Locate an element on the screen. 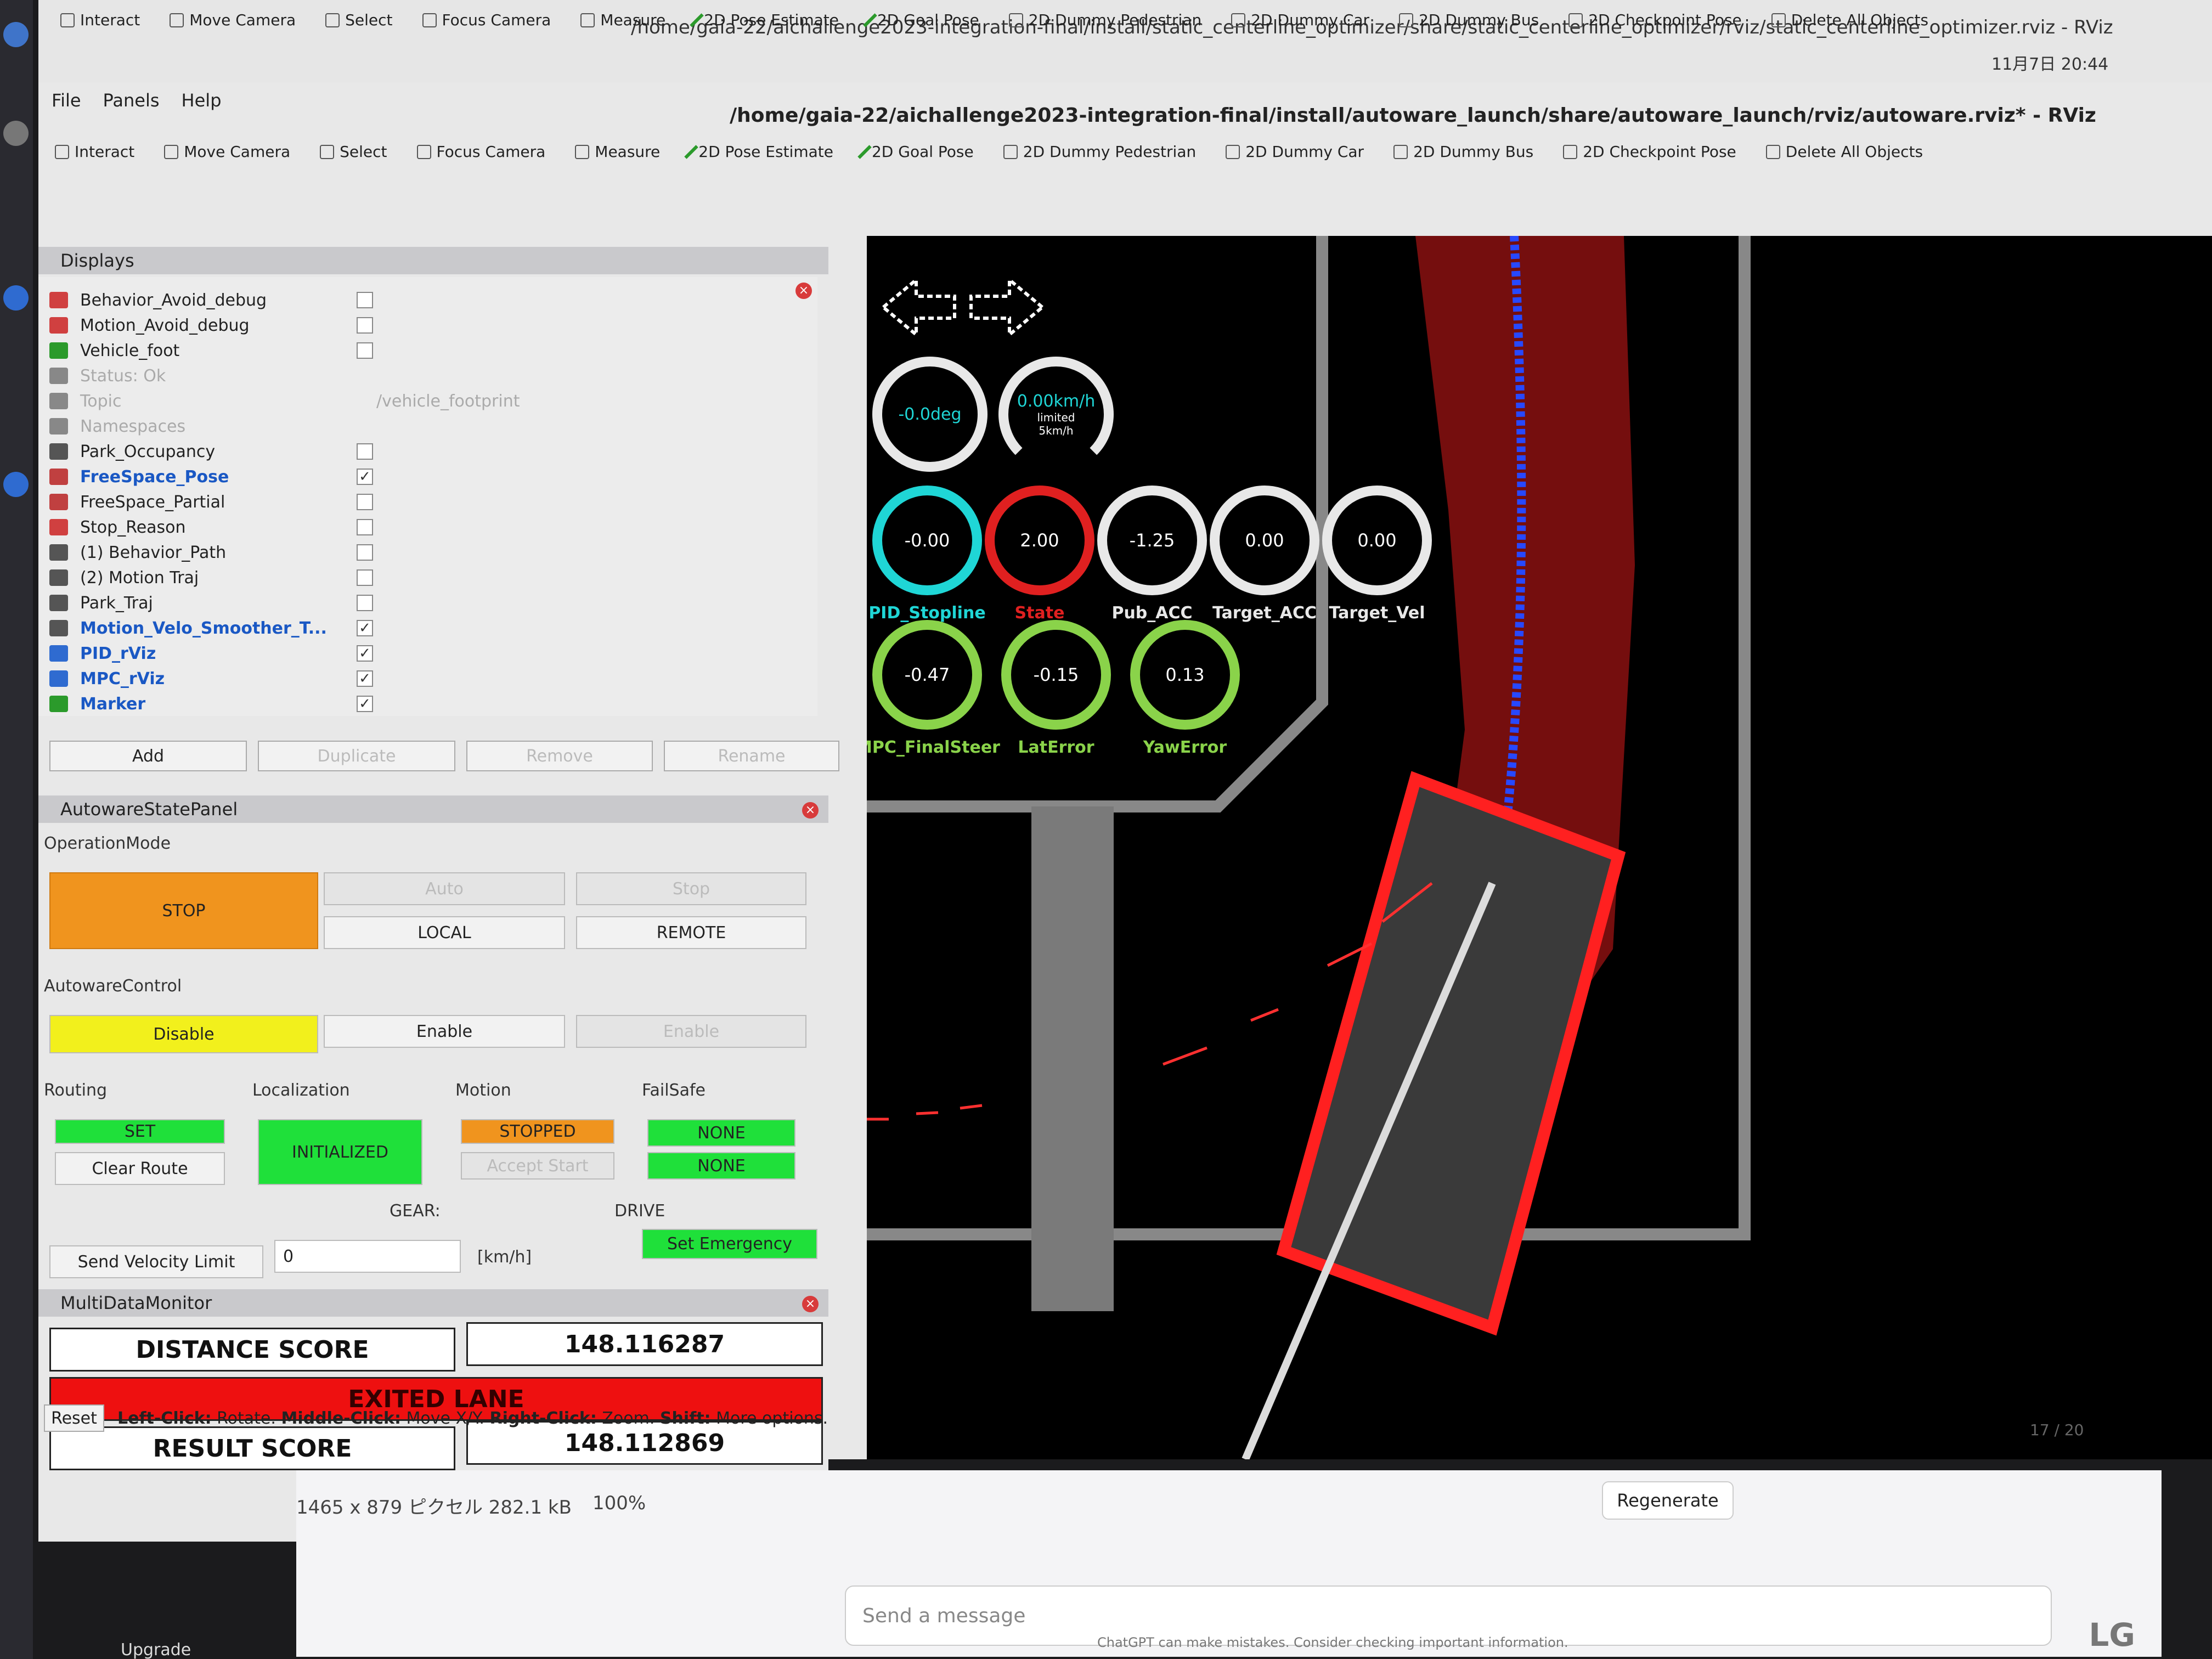 Image resolution: width=2212 pixels, height=1659 pixels. gear-label: GEAR: is located at coordinates (416, 1211).